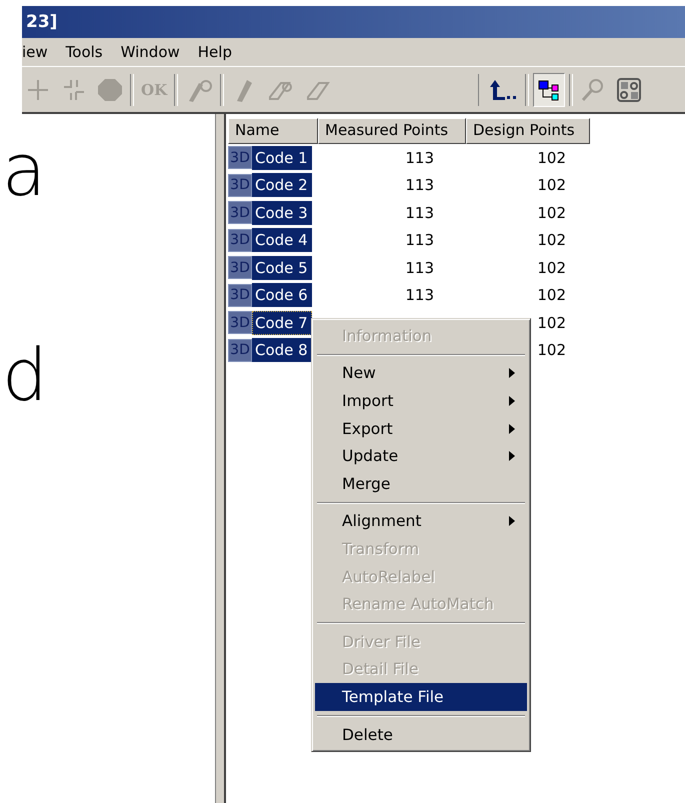 The height and width of the screenshot is (803, 685). I want to click on context-menu-item: Delete, so click(421, 734).